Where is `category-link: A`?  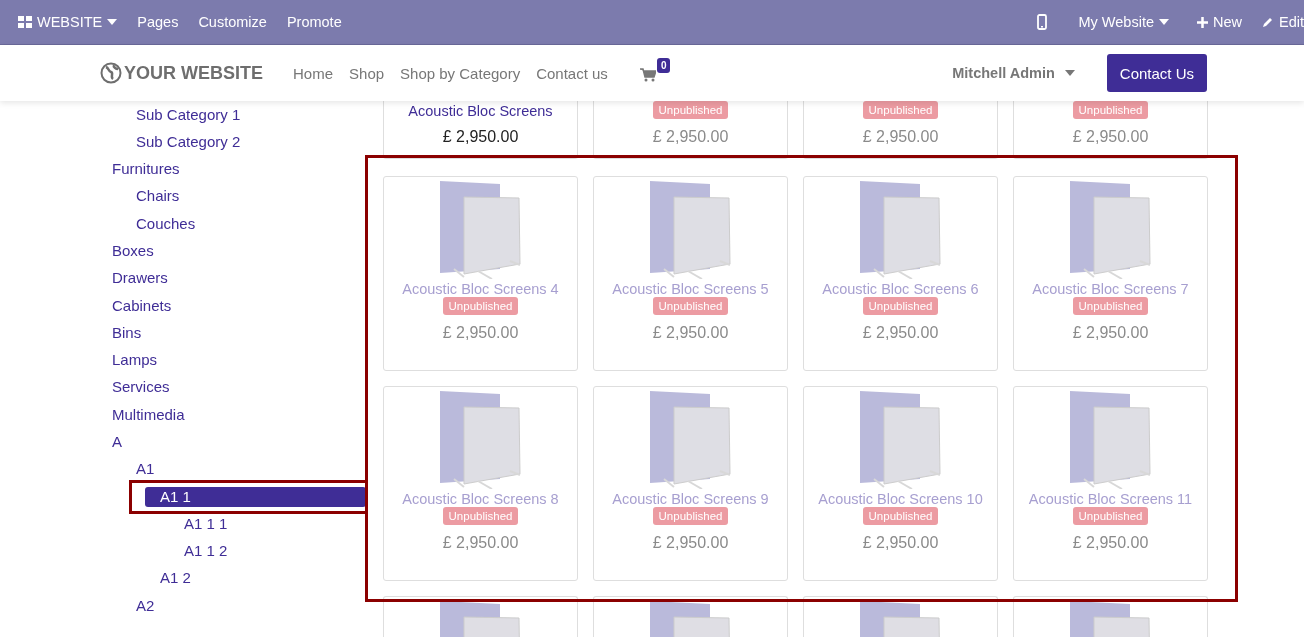 category-link: A is located at coordinates (117, 442).